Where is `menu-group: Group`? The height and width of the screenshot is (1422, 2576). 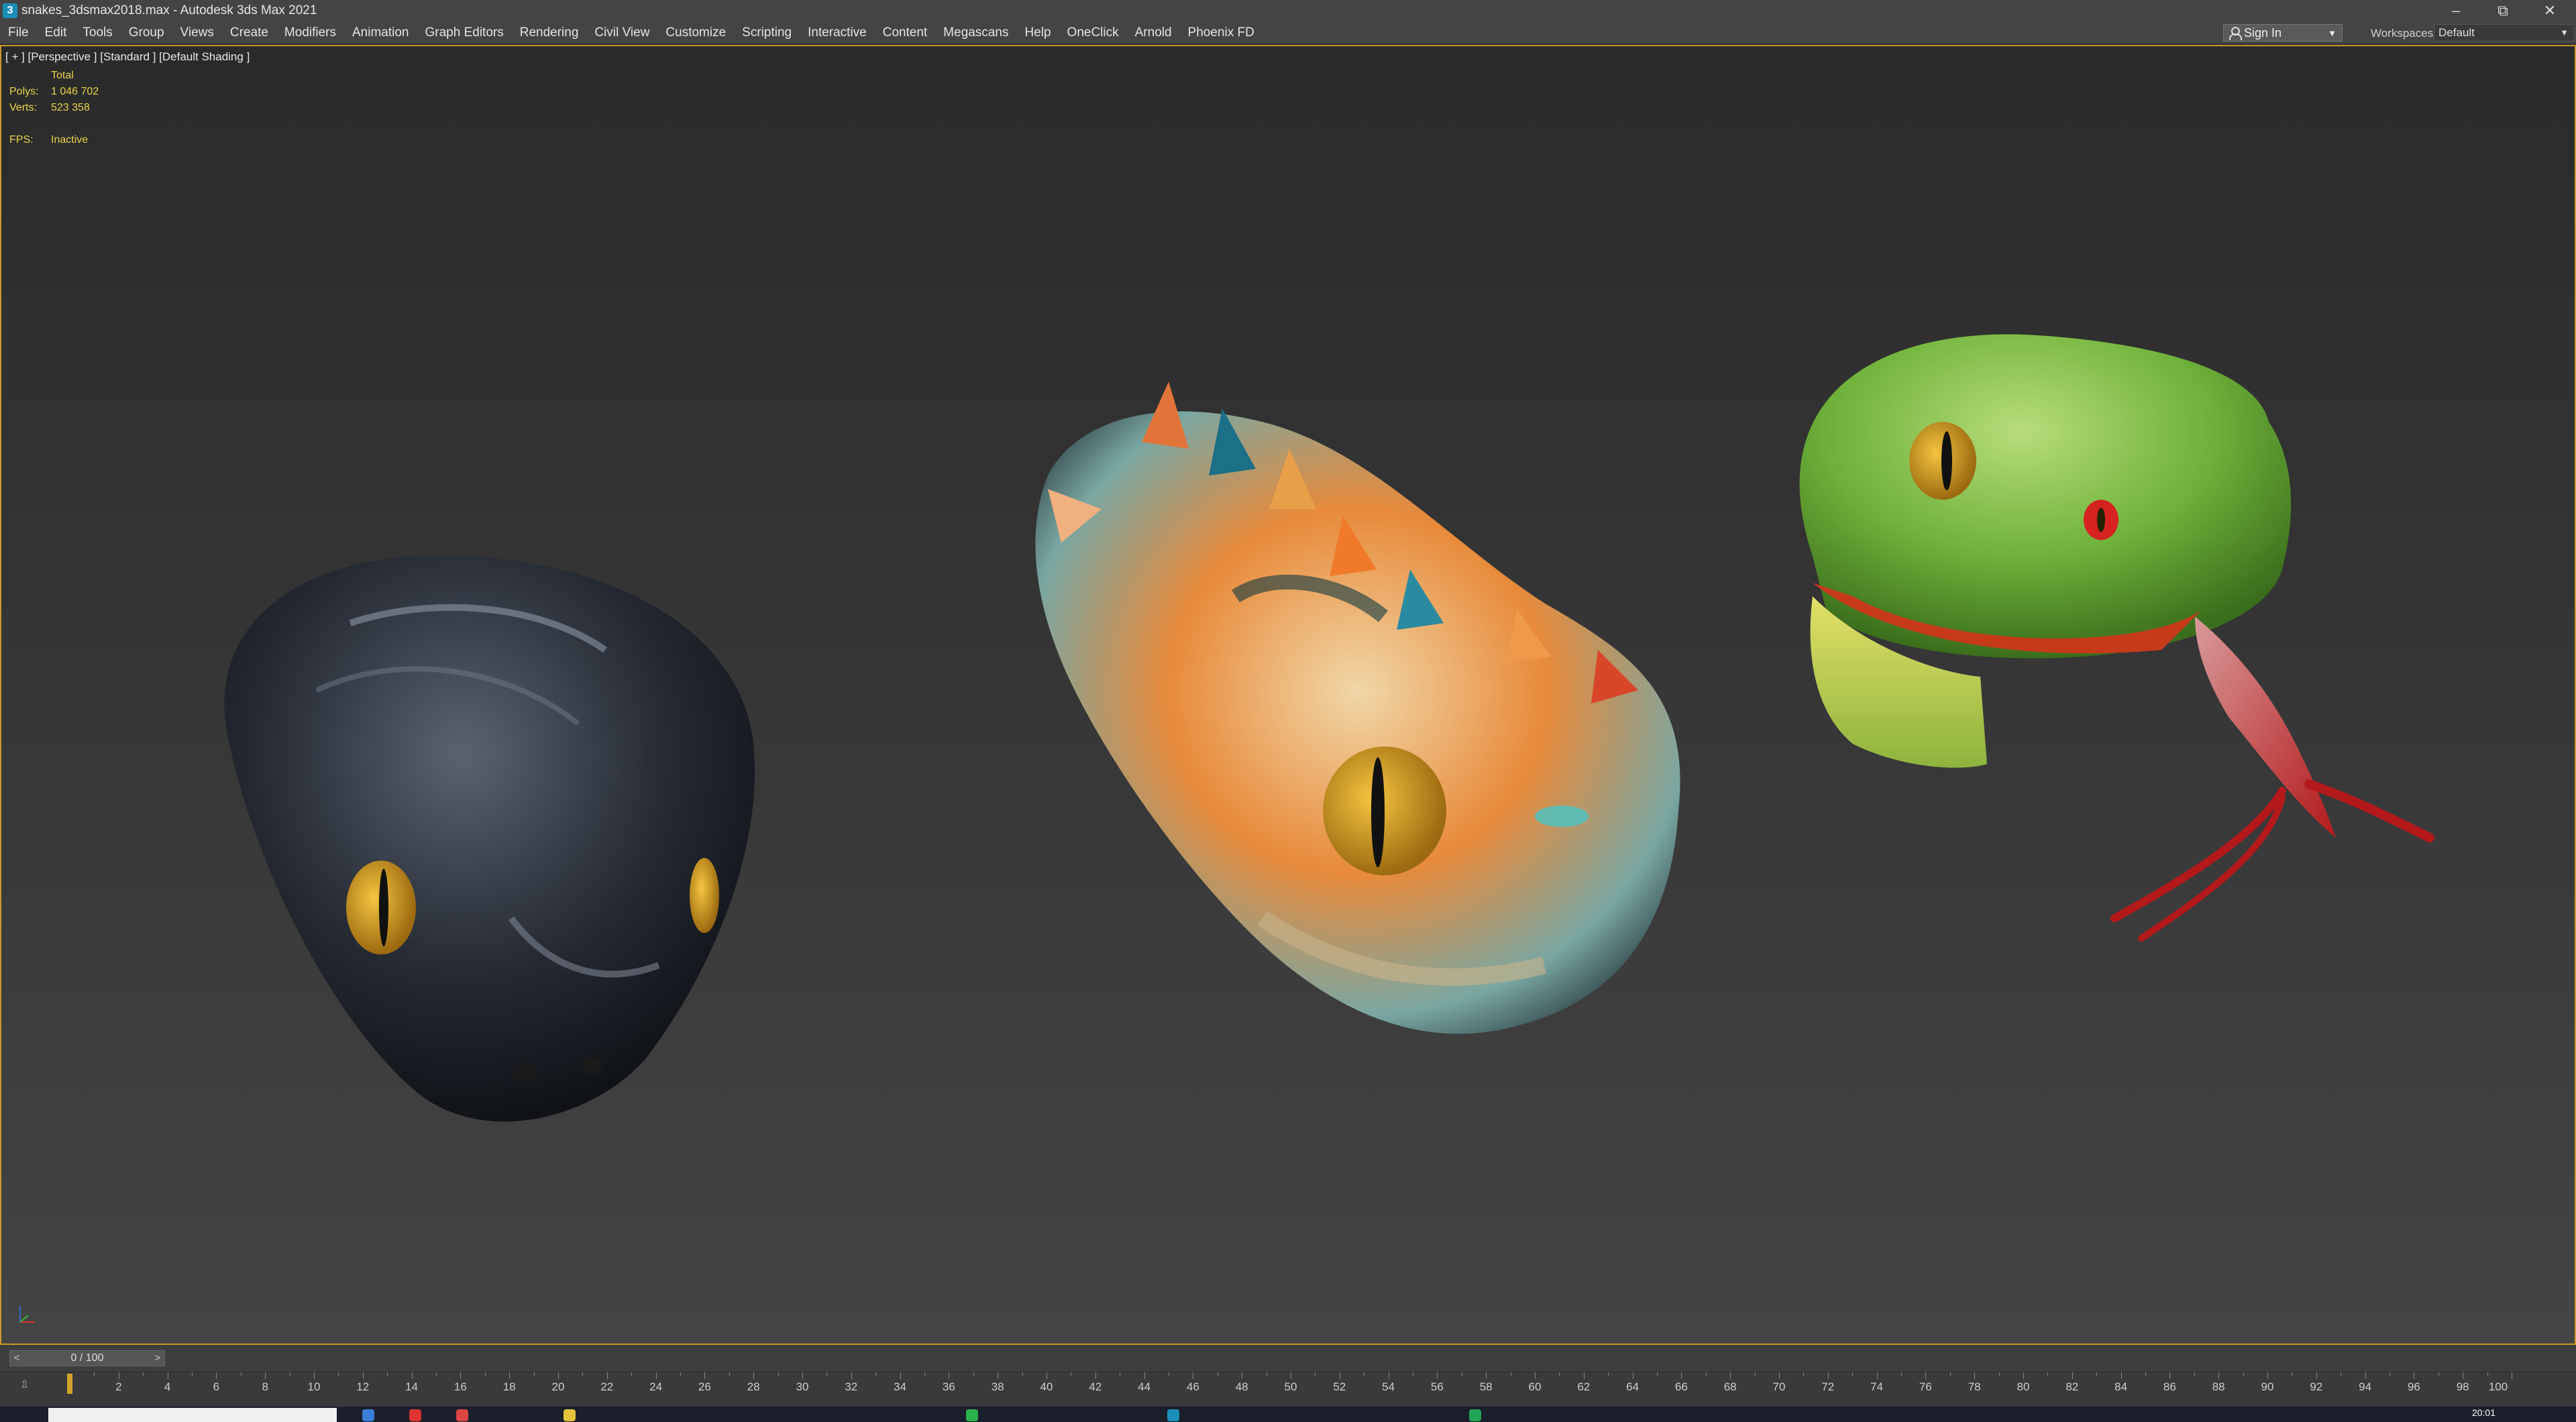 menu-group: Group is located at coordinates (146, 32).